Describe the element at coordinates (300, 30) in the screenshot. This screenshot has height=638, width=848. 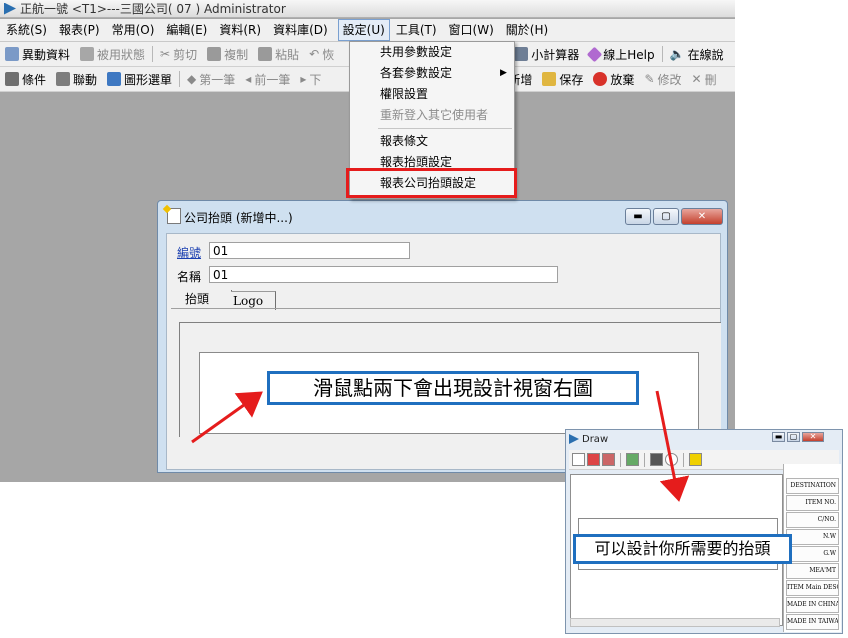
I see `menu-database: 資料庫(D)` at that location.